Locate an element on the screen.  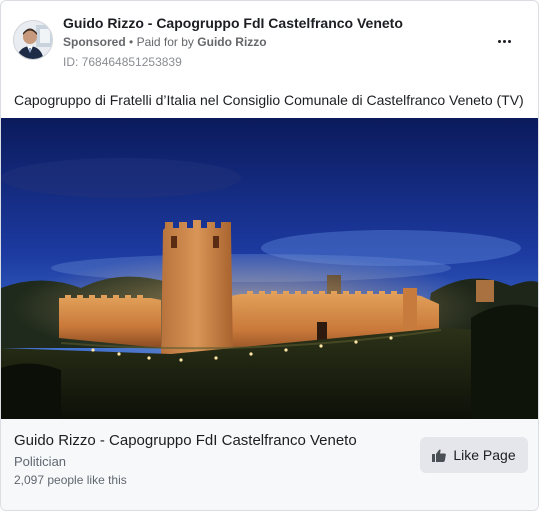
avatar is located at coordinates (33, 40).